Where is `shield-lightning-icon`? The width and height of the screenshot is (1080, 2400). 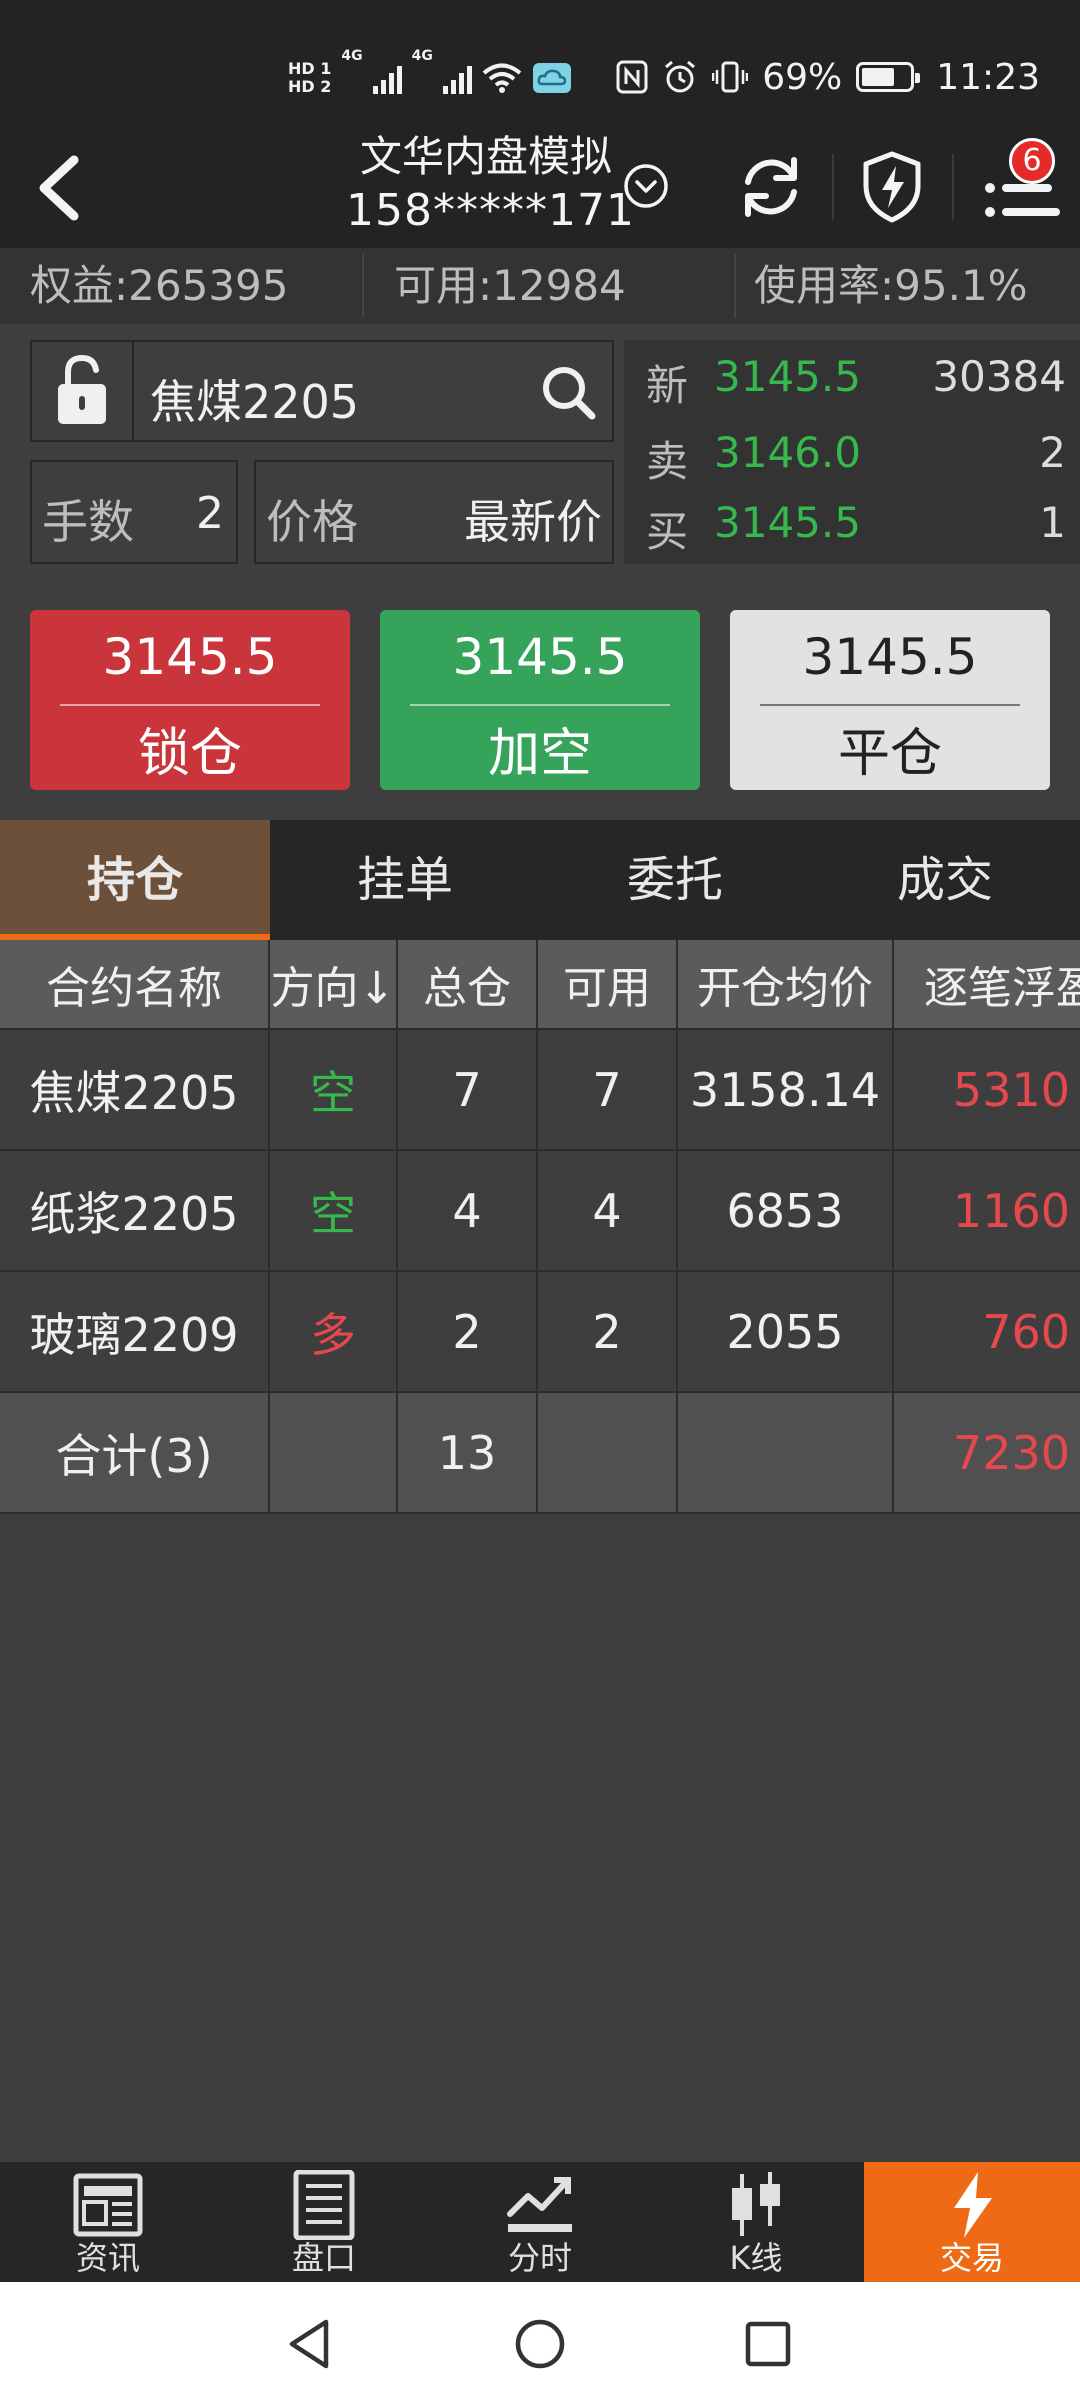 shield-lightning-icon is located at coordinates (892, 187).